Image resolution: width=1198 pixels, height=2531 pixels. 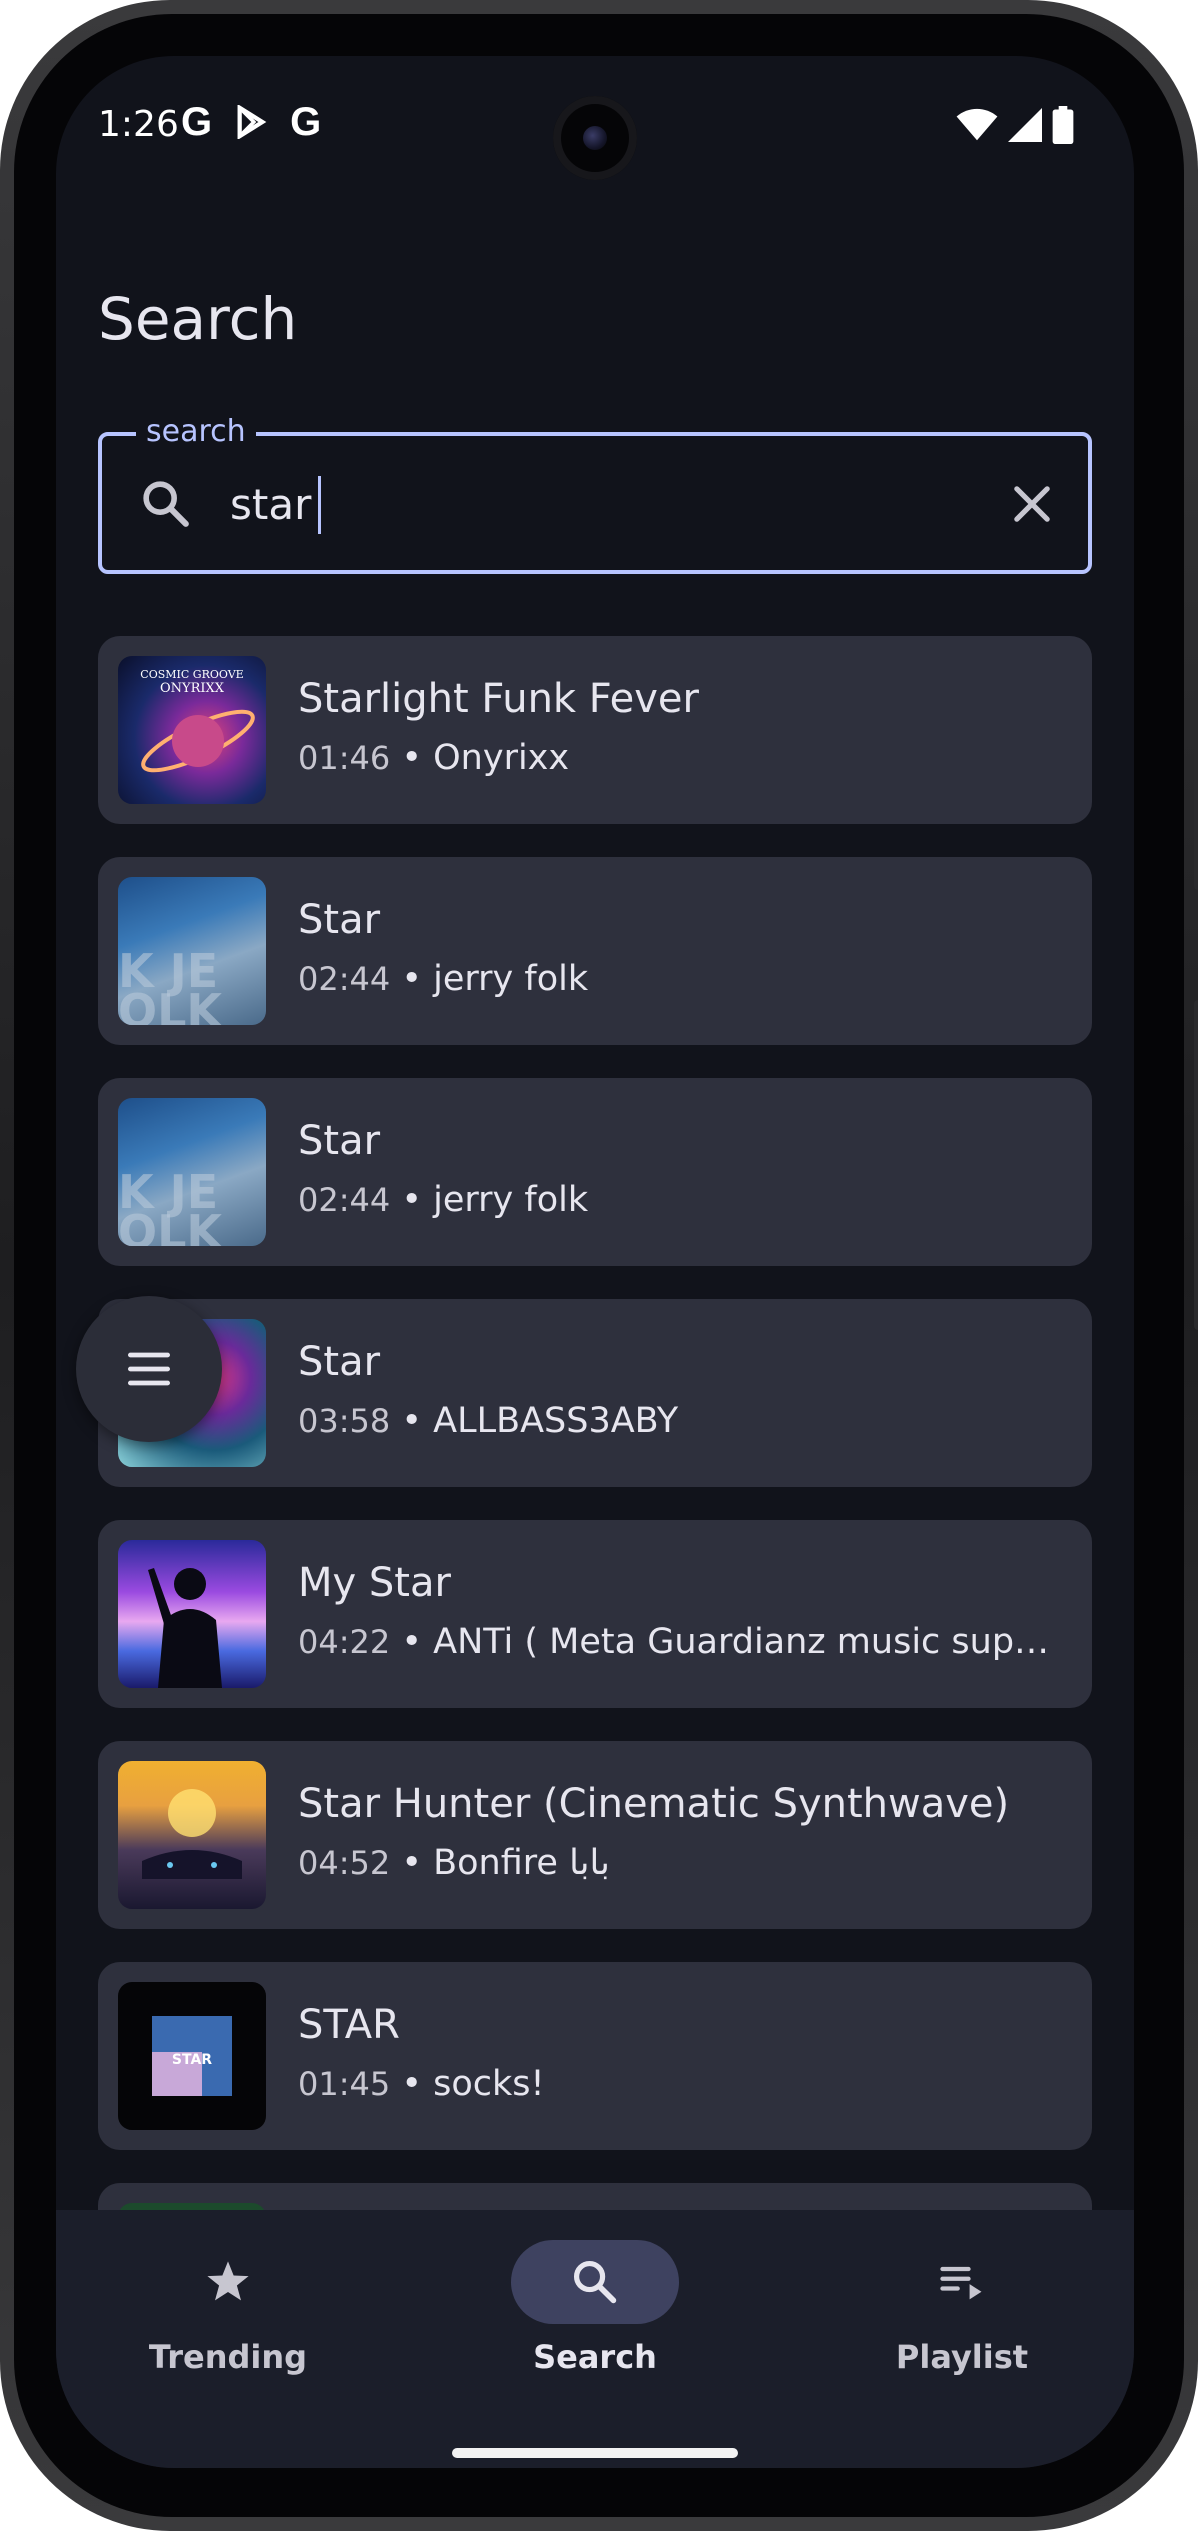 What do you see at coordinates (138, 124) in the screenshot?
I see `status-time: 1:26` at bounding box center [138, 124].